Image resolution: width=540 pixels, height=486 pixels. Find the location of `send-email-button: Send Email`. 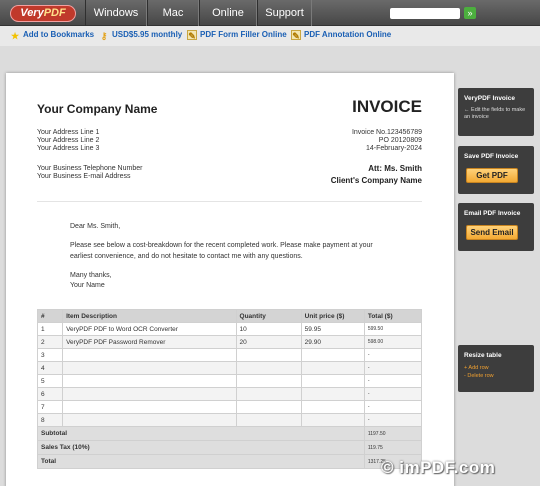

send-email-button: Send Email is located at coordinates (492, 232).